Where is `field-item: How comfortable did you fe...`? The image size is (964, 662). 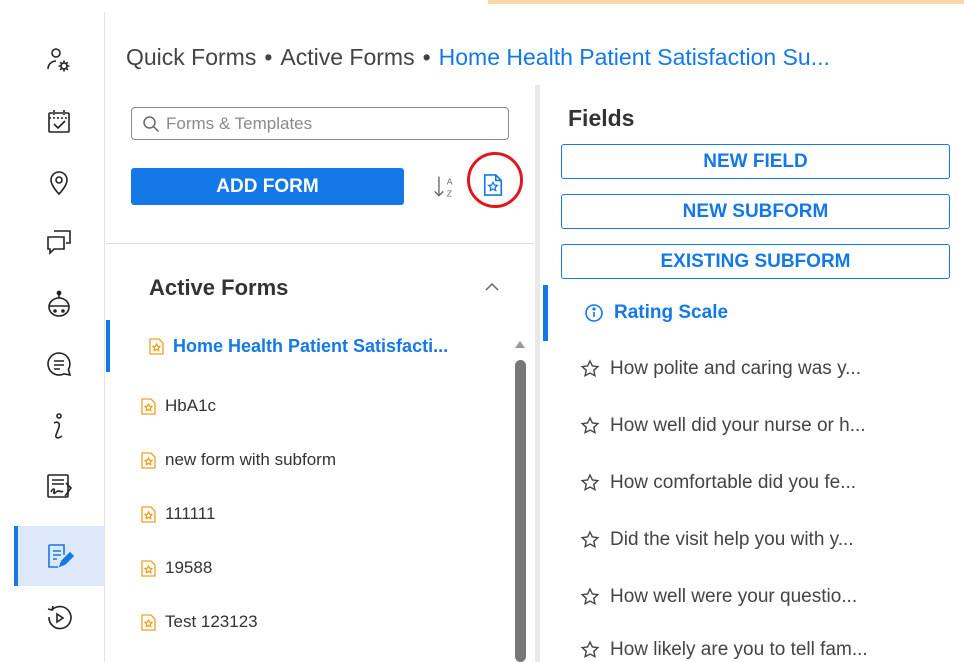 field-item: How comfortable did you fe... is located at coordinates (752, 483).